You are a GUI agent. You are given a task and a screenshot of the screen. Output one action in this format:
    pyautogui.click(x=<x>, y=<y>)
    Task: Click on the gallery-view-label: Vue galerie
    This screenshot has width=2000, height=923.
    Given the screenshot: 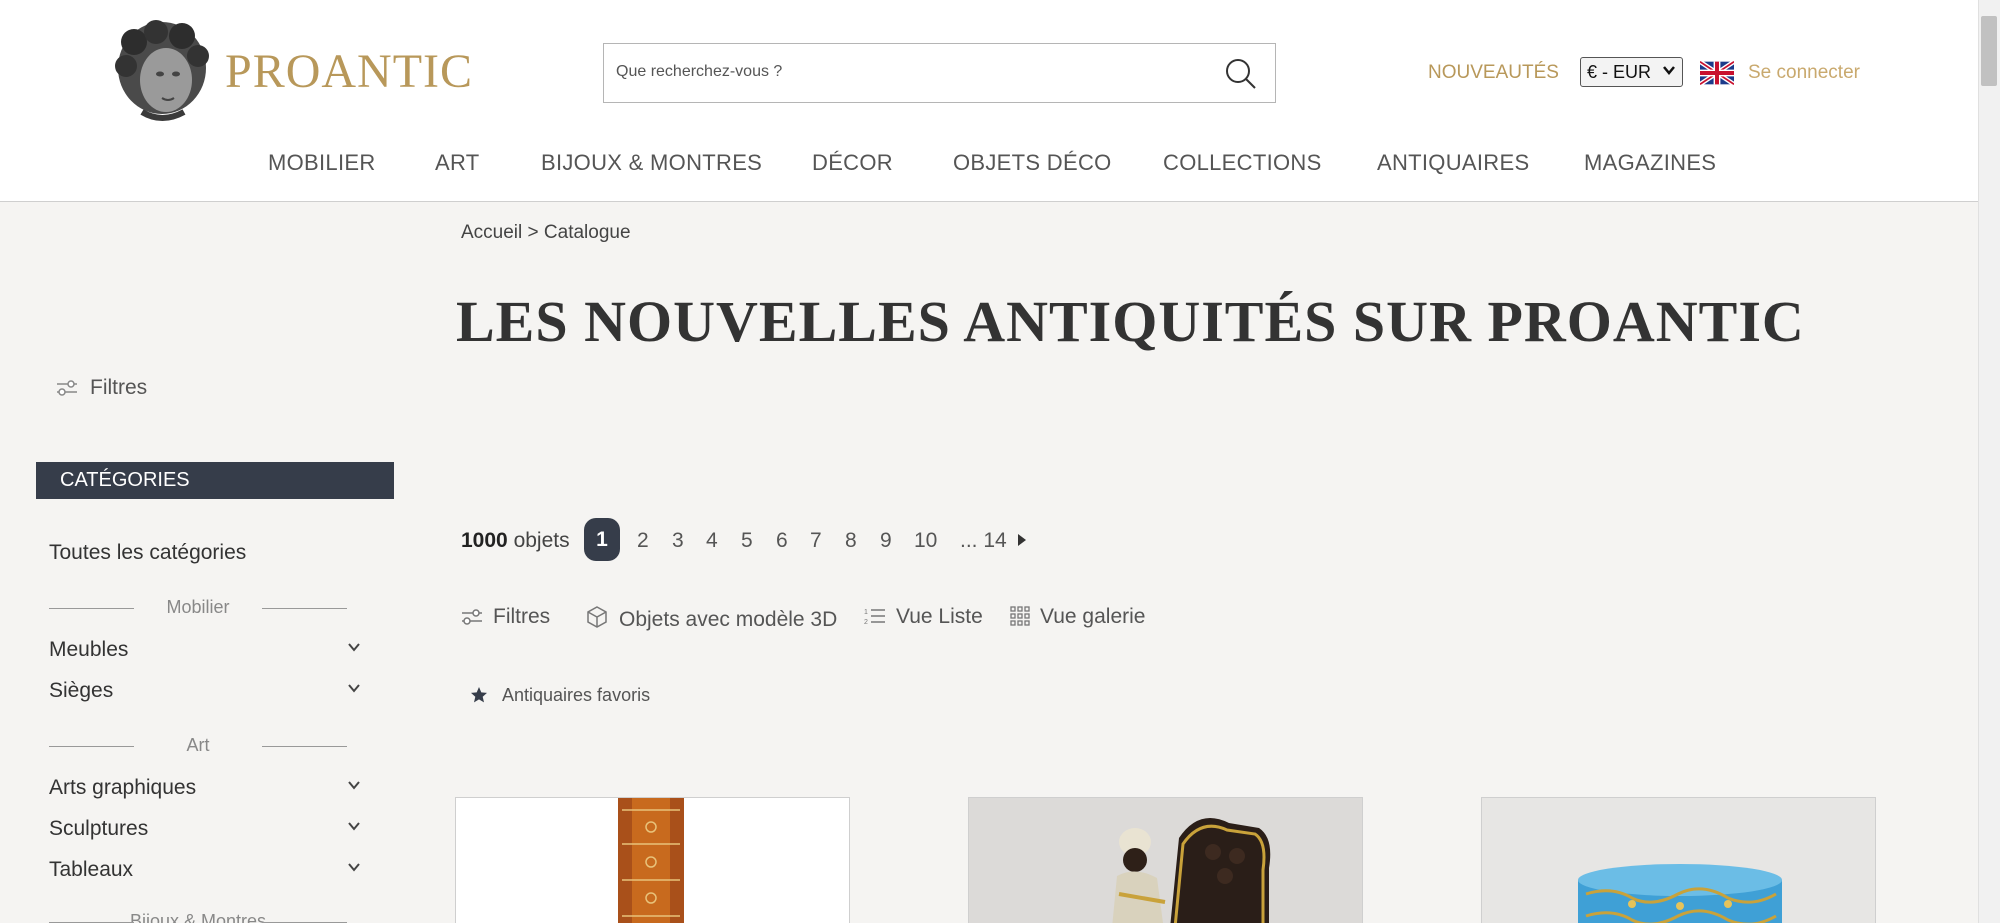 What is the action you would take?
    pyautogui.click(x=1093, y=616)
    